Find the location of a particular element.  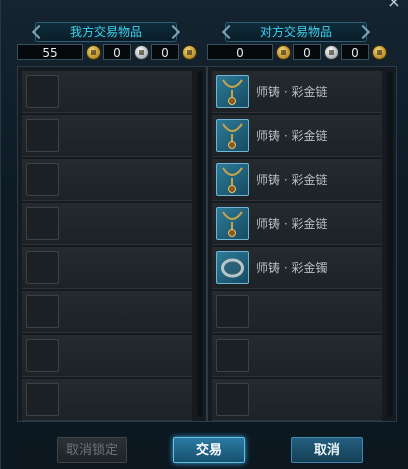

my-money-row: 55 0 0 is located at coordinates (112, 53).